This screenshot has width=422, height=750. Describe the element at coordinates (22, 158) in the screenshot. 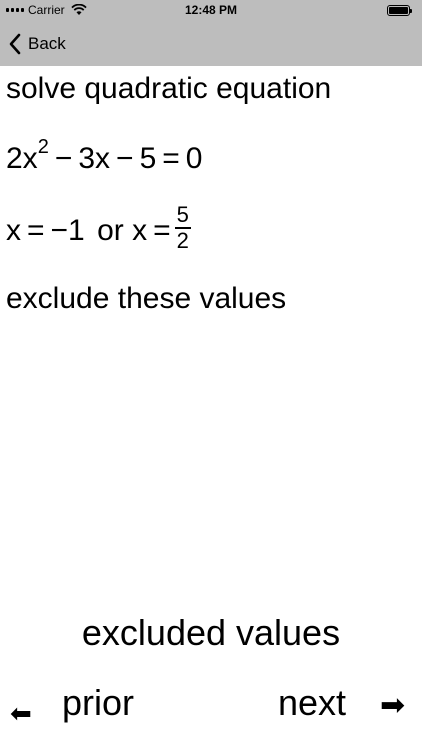

I see `term-a: 2x` at that location.